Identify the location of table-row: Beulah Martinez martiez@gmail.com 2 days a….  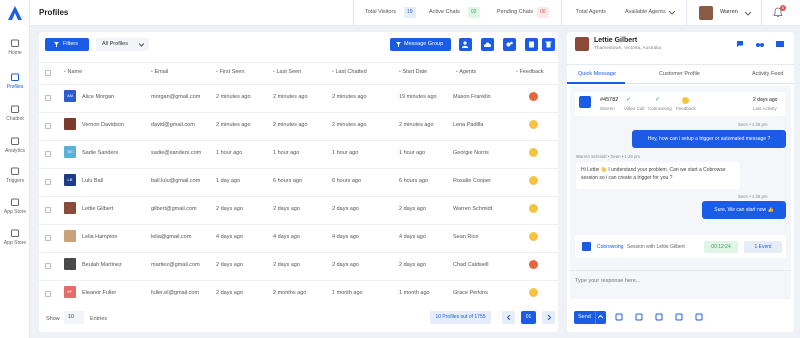
(298, 265).